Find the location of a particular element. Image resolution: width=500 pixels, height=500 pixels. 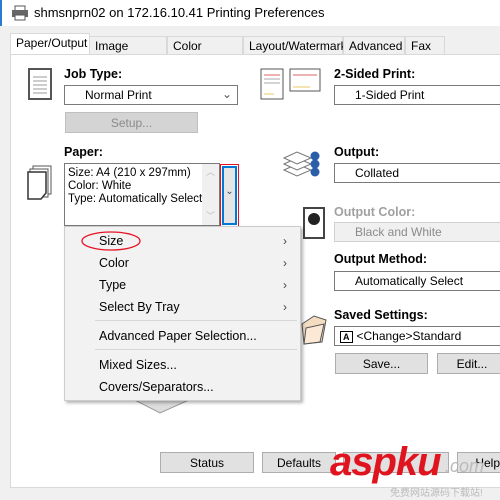

menu-item-color: Color is located at coordinates (114, 263).